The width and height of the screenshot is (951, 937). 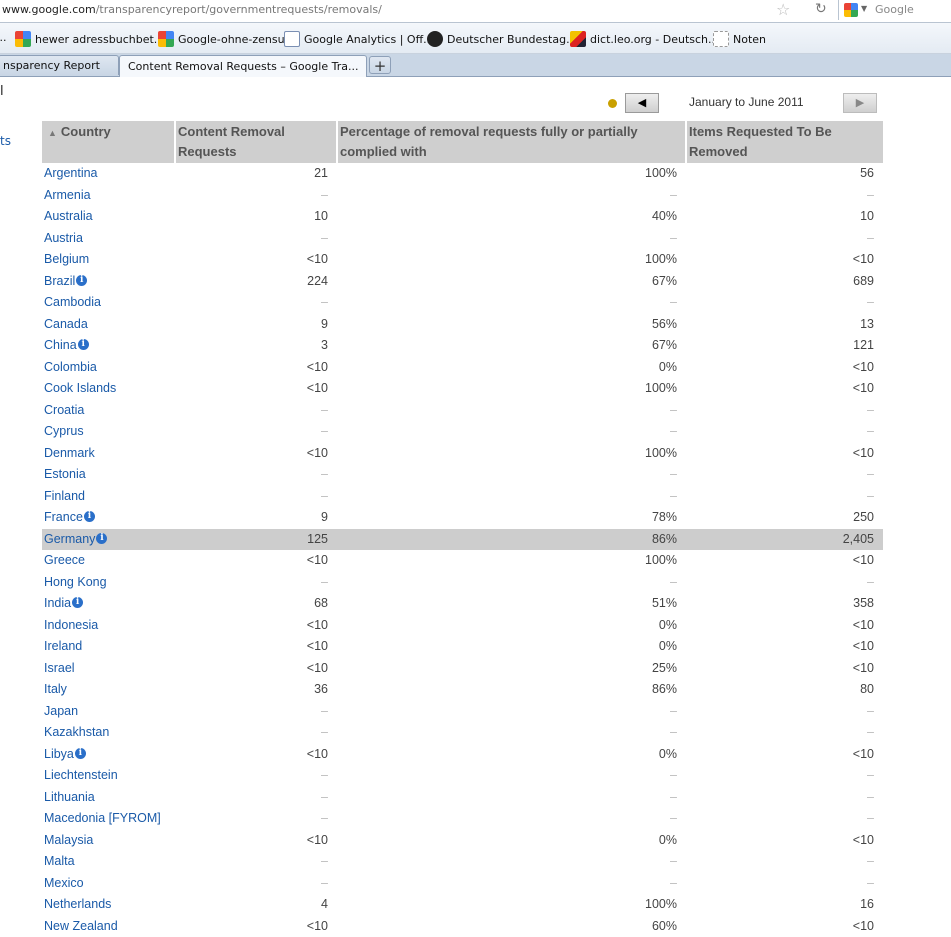 I want to click on country-link: India, so click(x=57, y=603).